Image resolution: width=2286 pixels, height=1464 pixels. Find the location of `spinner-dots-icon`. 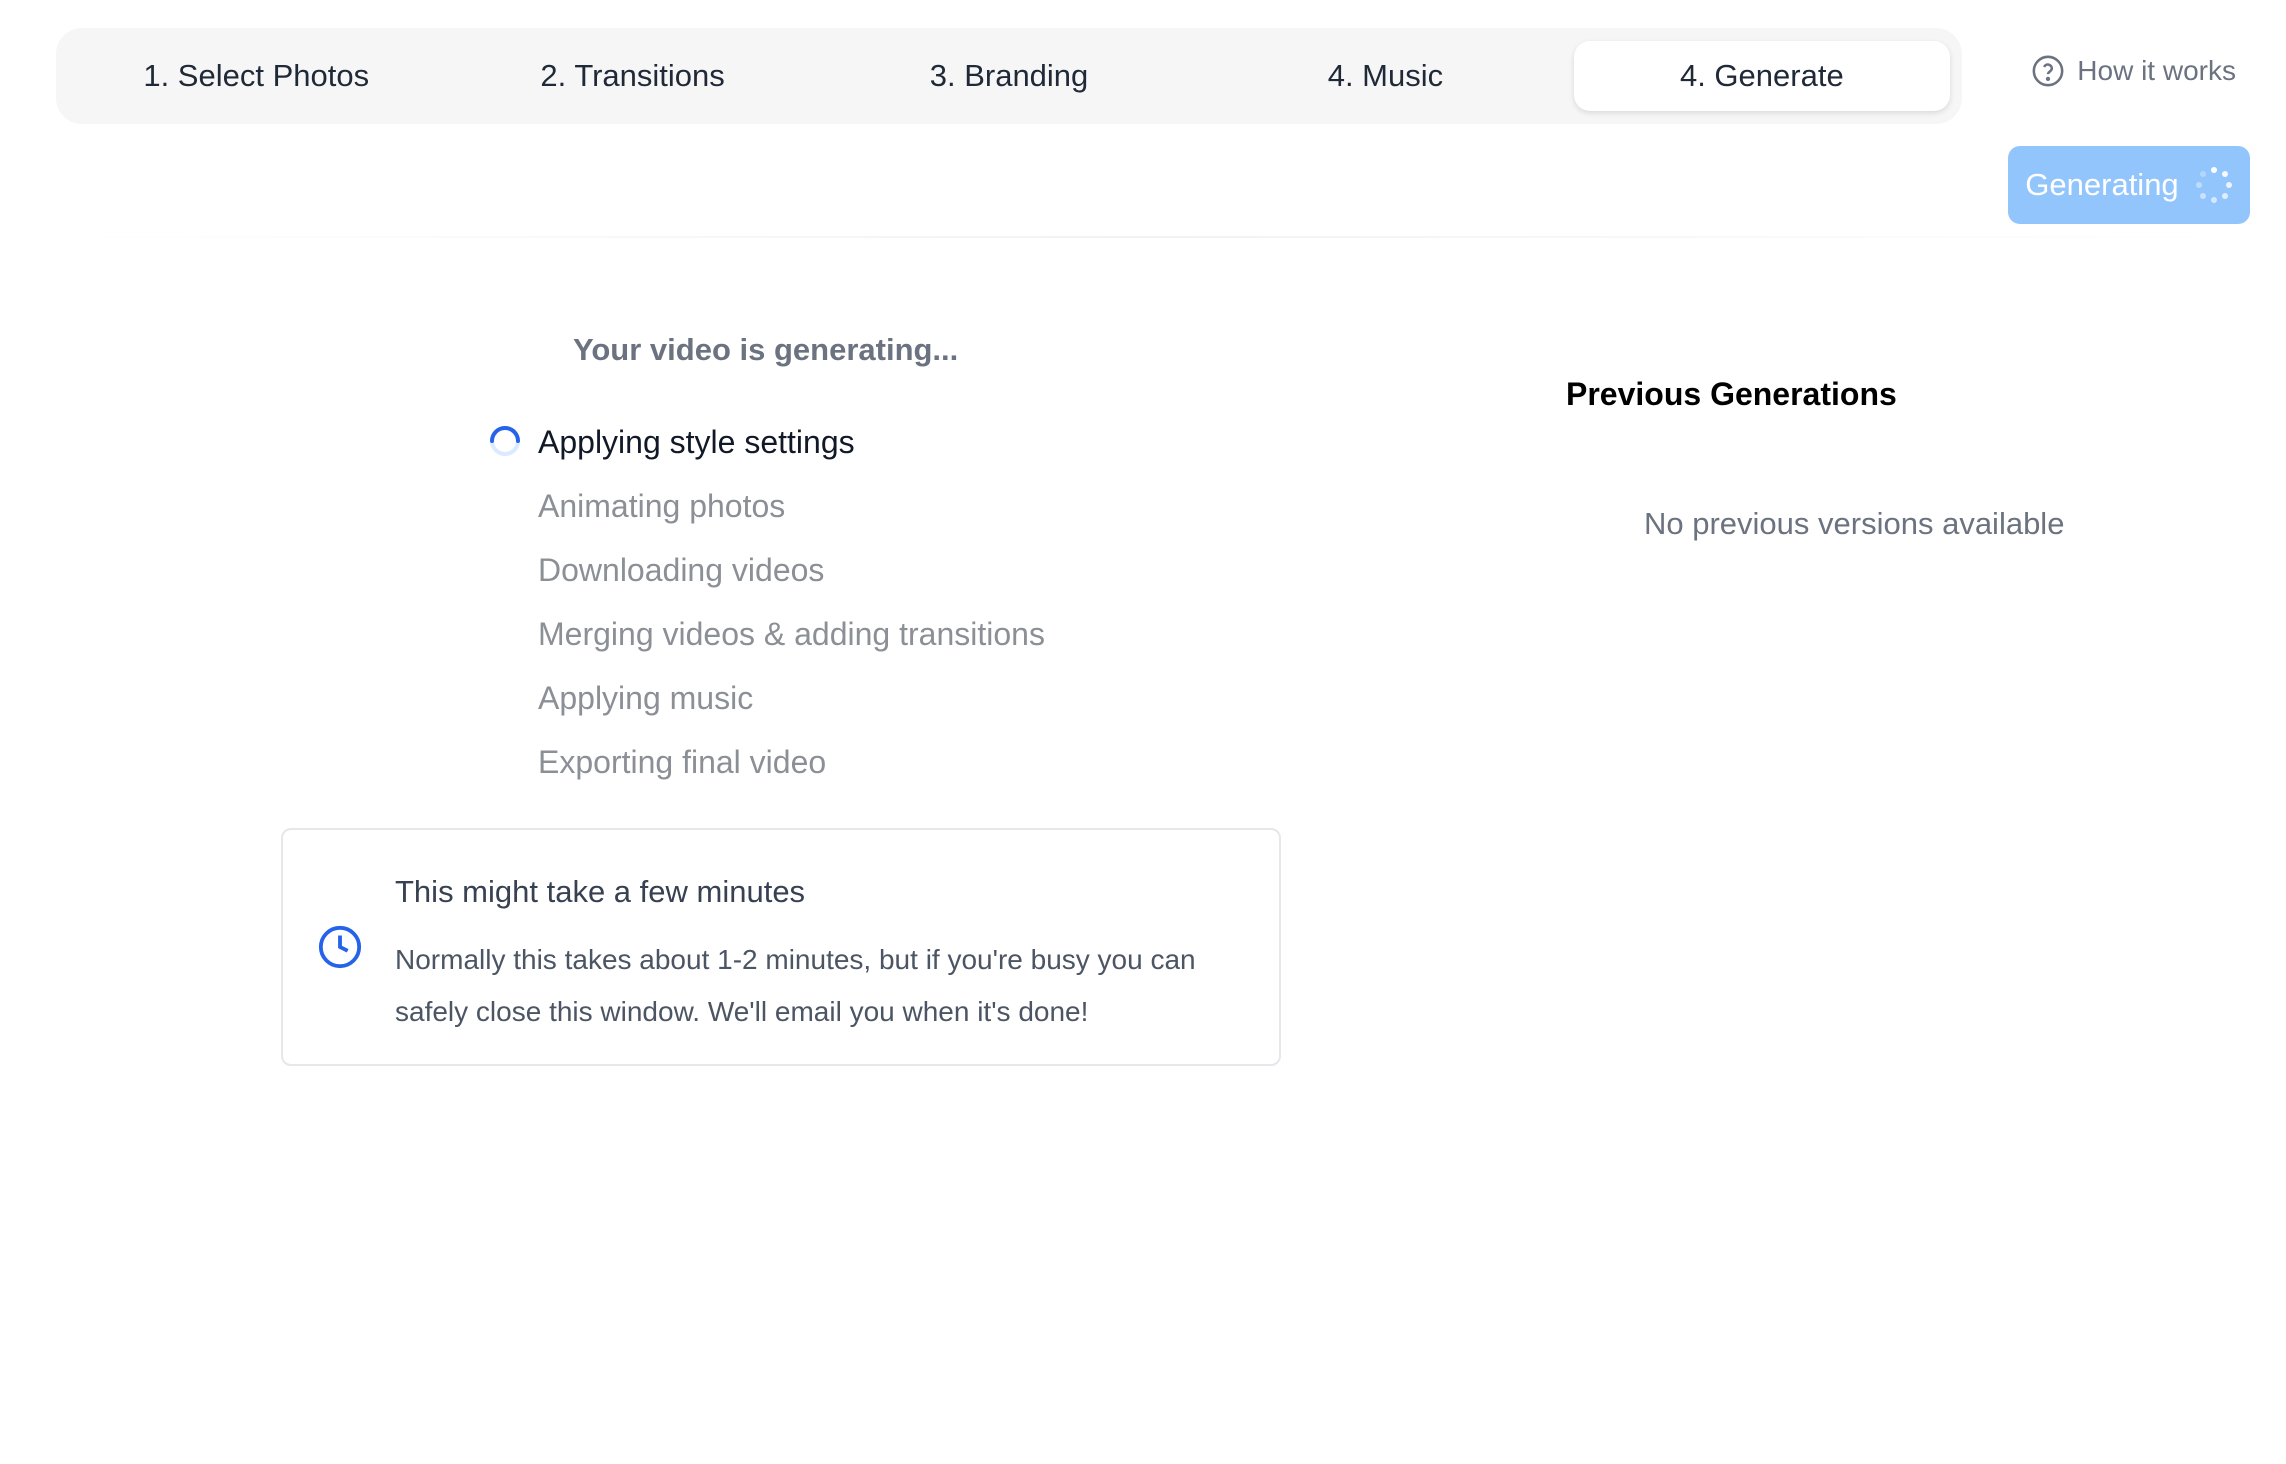

spinner-dots-icon is located at coordinates (2213, 185).